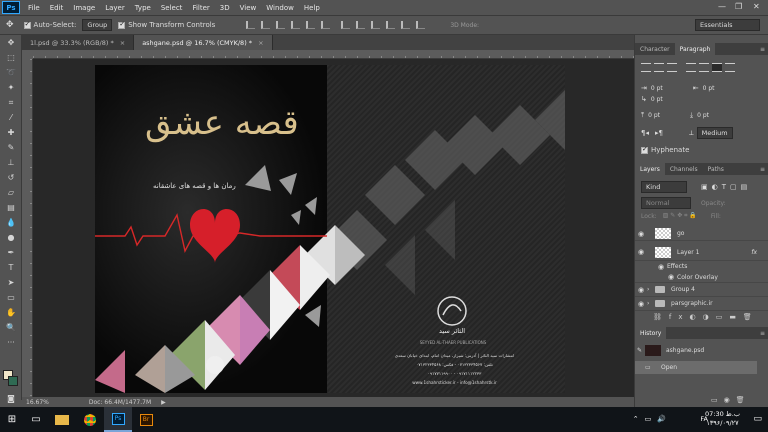 Image resolution: width=768 pixels, height=432 pixels. Describe the element at coordinates (655, 49) in the screenshot. I see `tab-character: Character` at that location.